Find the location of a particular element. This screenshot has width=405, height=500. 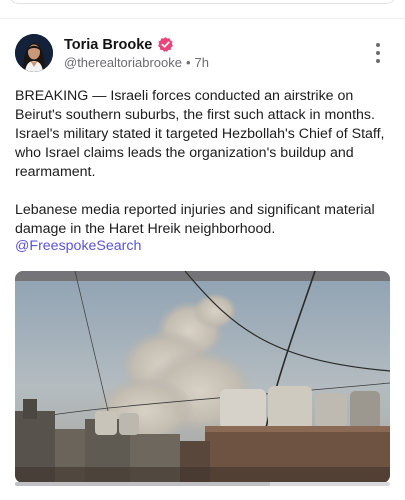

meta-row: @therealtoriabrooke • 7h is located at coordinates (136, 62).